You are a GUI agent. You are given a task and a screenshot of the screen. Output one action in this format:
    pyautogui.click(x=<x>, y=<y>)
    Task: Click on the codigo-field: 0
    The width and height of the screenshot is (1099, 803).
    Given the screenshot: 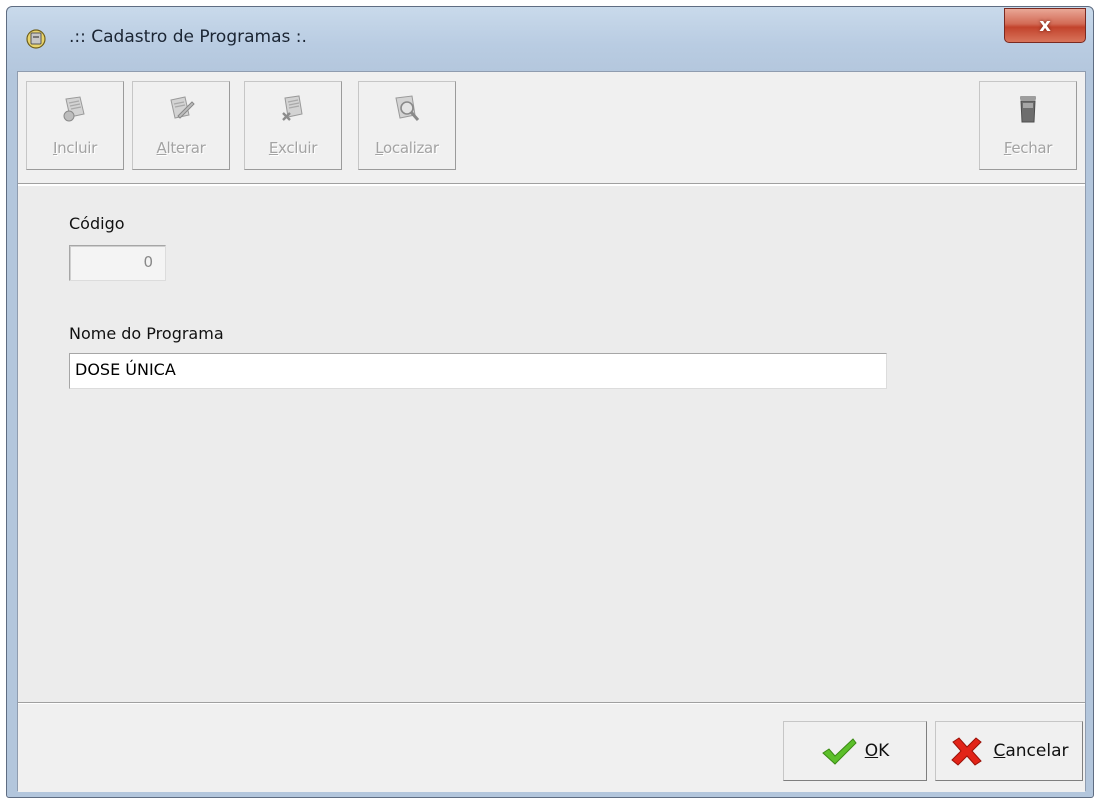 What is the action you would take?
    pyautogui.click(x=117, y=263)
    